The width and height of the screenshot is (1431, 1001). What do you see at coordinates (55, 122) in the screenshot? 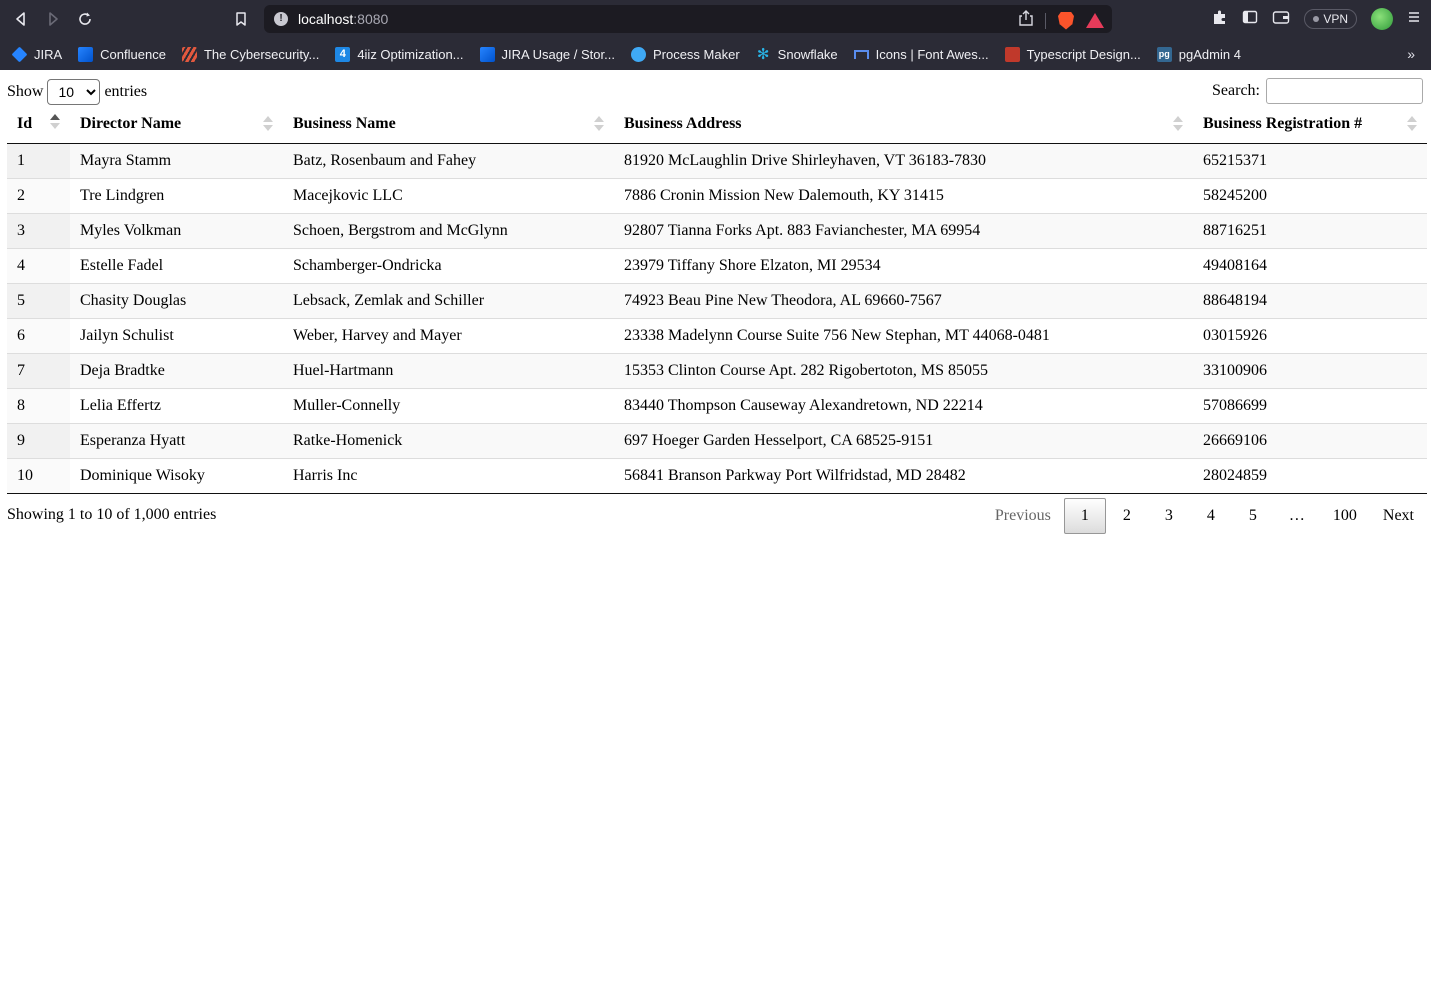
I see `sort-ascending-icon` at bounding box center [55, 122].